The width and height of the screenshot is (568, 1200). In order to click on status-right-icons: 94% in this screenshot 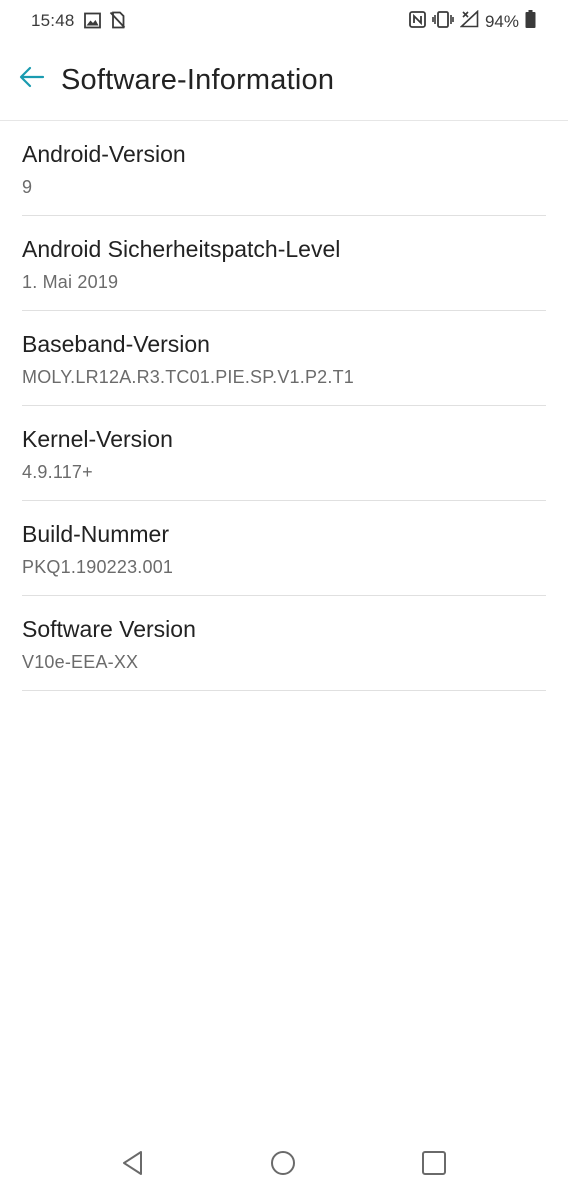, I will do `click(472, 21)`.